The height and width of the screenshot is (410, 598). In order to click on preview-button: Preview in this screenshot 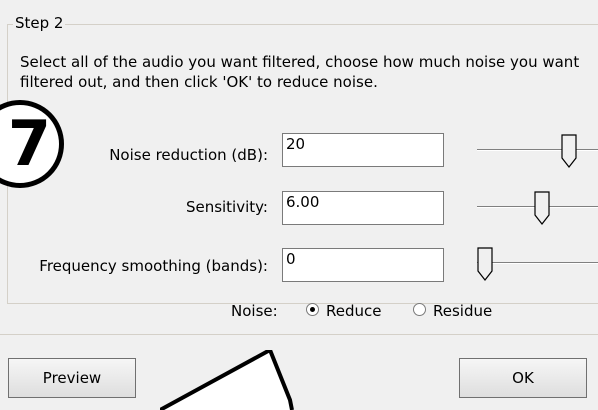, I will do `click(72, 378)`.